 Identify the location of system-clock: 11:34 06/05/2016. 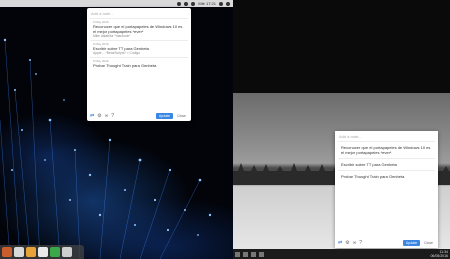
(439, 254).